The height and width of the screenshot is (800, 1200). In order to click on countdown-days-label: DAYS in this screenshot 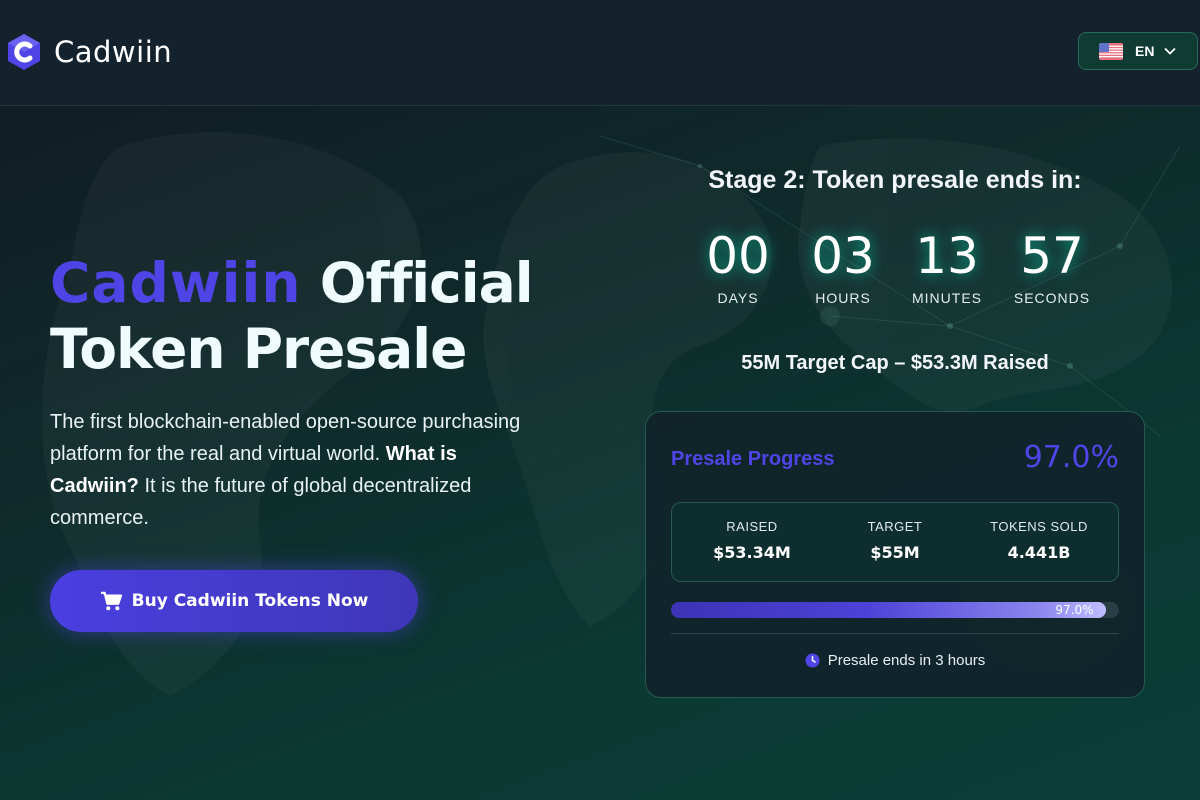, I will do `click(738, 298)`.